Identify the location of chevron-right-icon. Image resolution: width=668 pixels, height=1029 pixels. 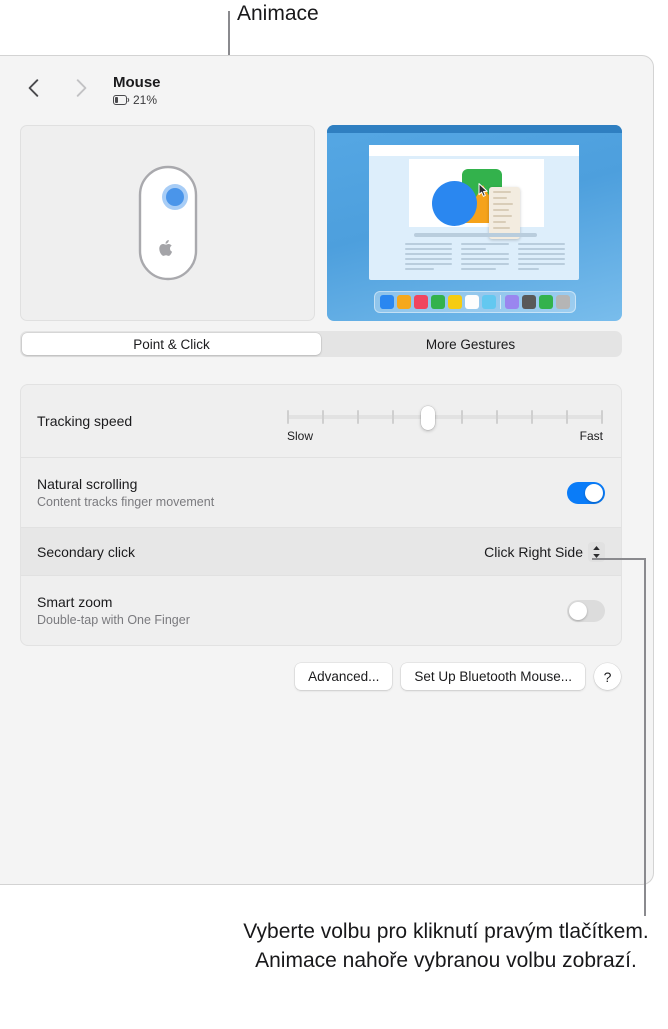
(81, 88).